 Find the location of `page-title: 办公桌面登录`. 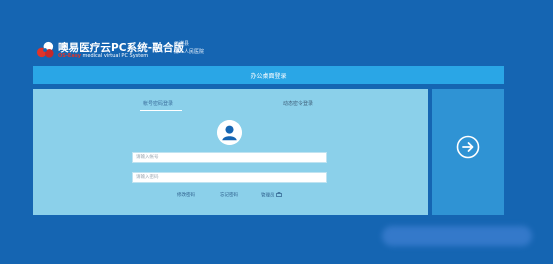

page-title: 办公桌面登录 is located at coordinates (268, 76).